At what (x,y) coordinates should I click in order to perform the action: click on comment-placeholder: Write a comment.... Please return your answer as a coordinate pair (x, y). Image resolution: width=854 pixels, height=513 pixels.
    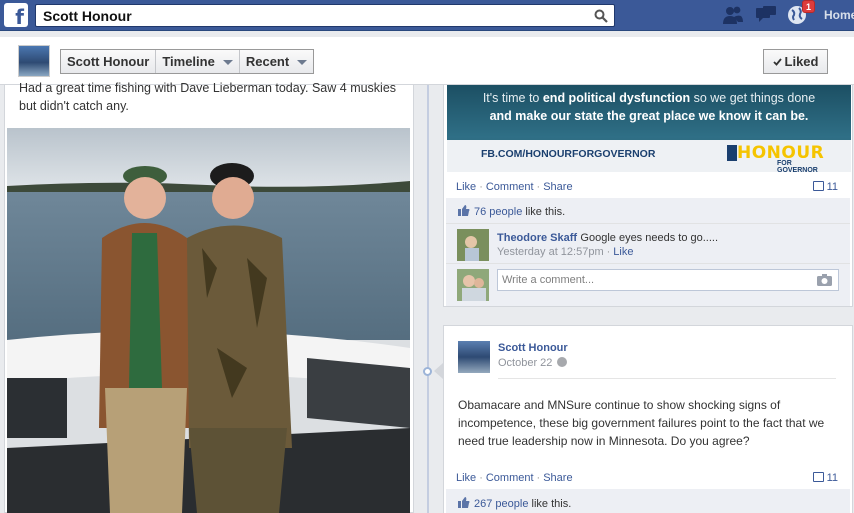
    Looking at the image, I should click on (548, 280).